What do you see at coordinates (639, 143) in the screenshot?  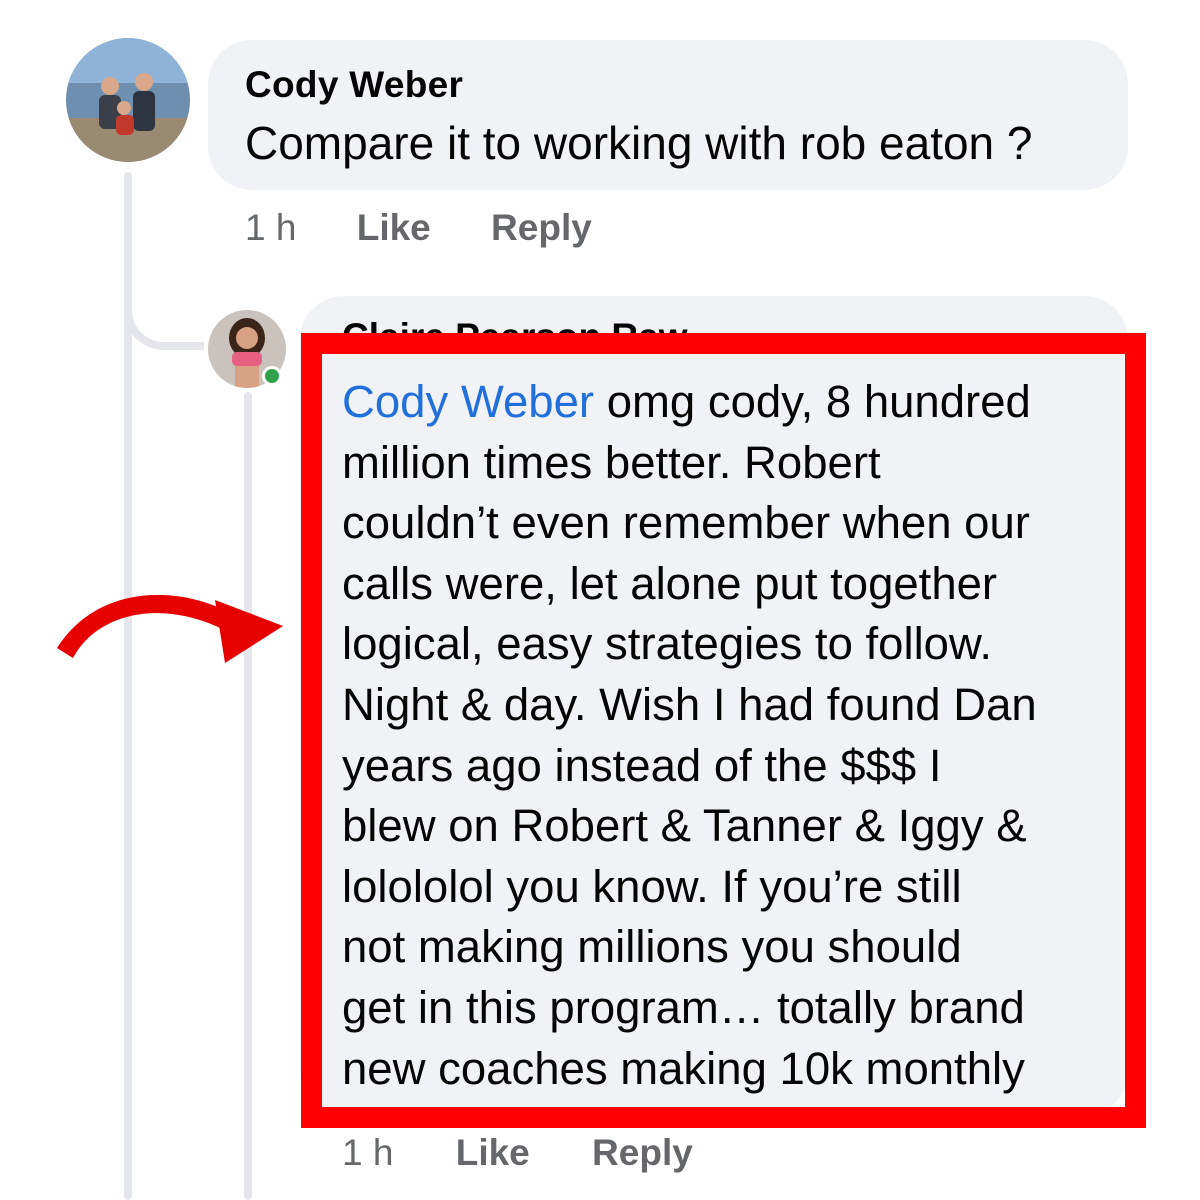 I see `comment-text: Compare it to working with rob eaton ?` at bounding box center [639, 143].